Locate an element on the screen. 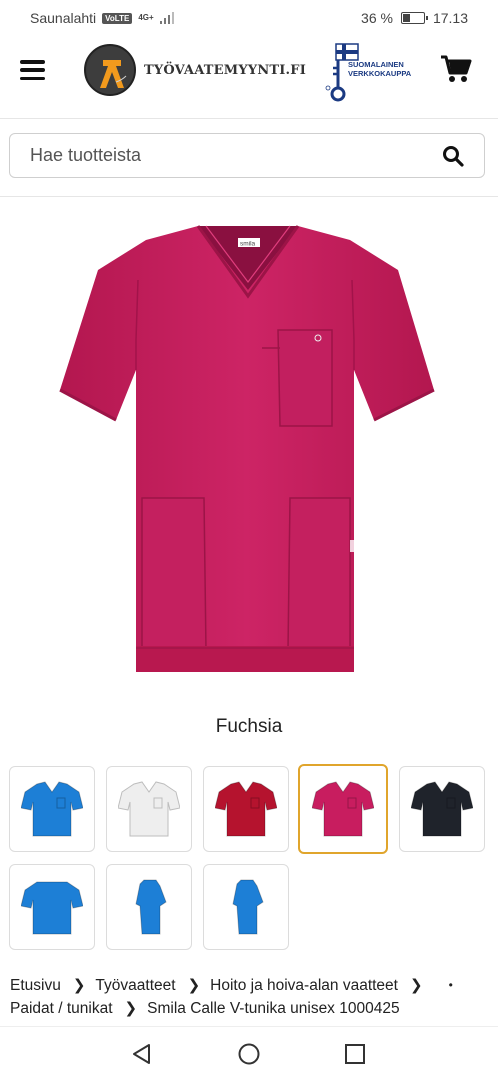  search-bar is located at coordinates (247, 155).